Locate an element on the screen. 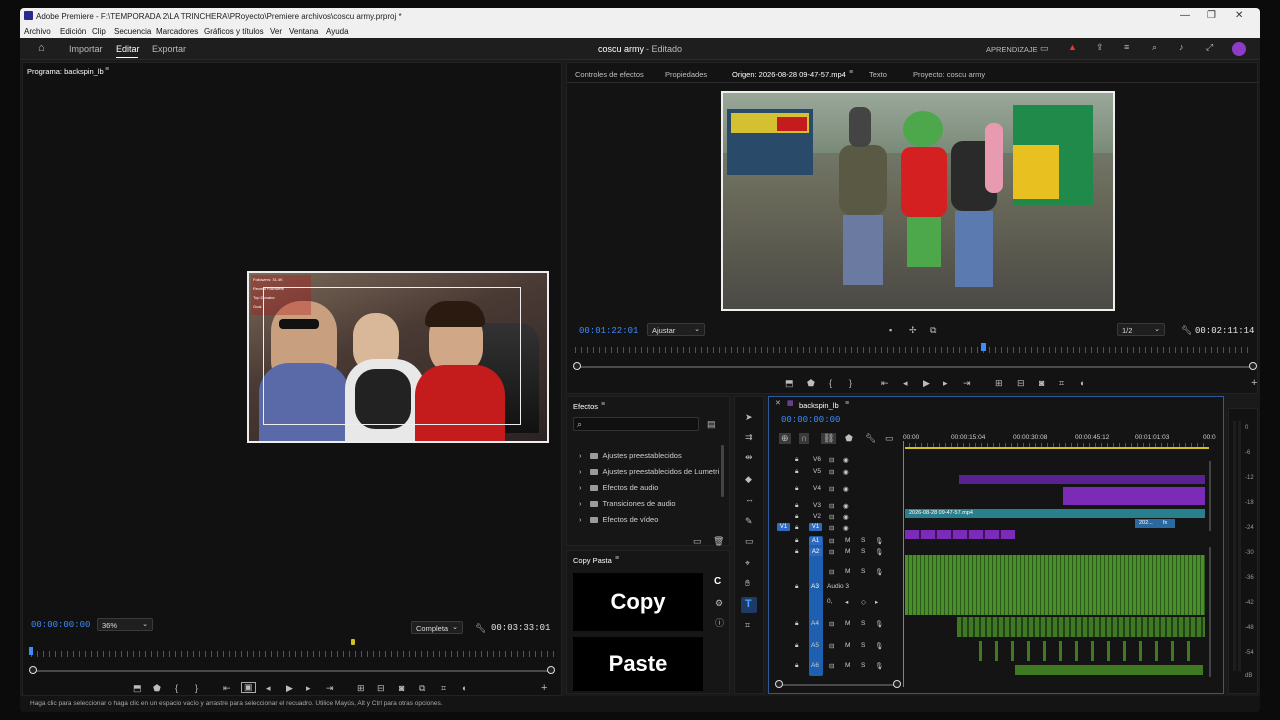  source-playhead is located at coordinates (983, 347).